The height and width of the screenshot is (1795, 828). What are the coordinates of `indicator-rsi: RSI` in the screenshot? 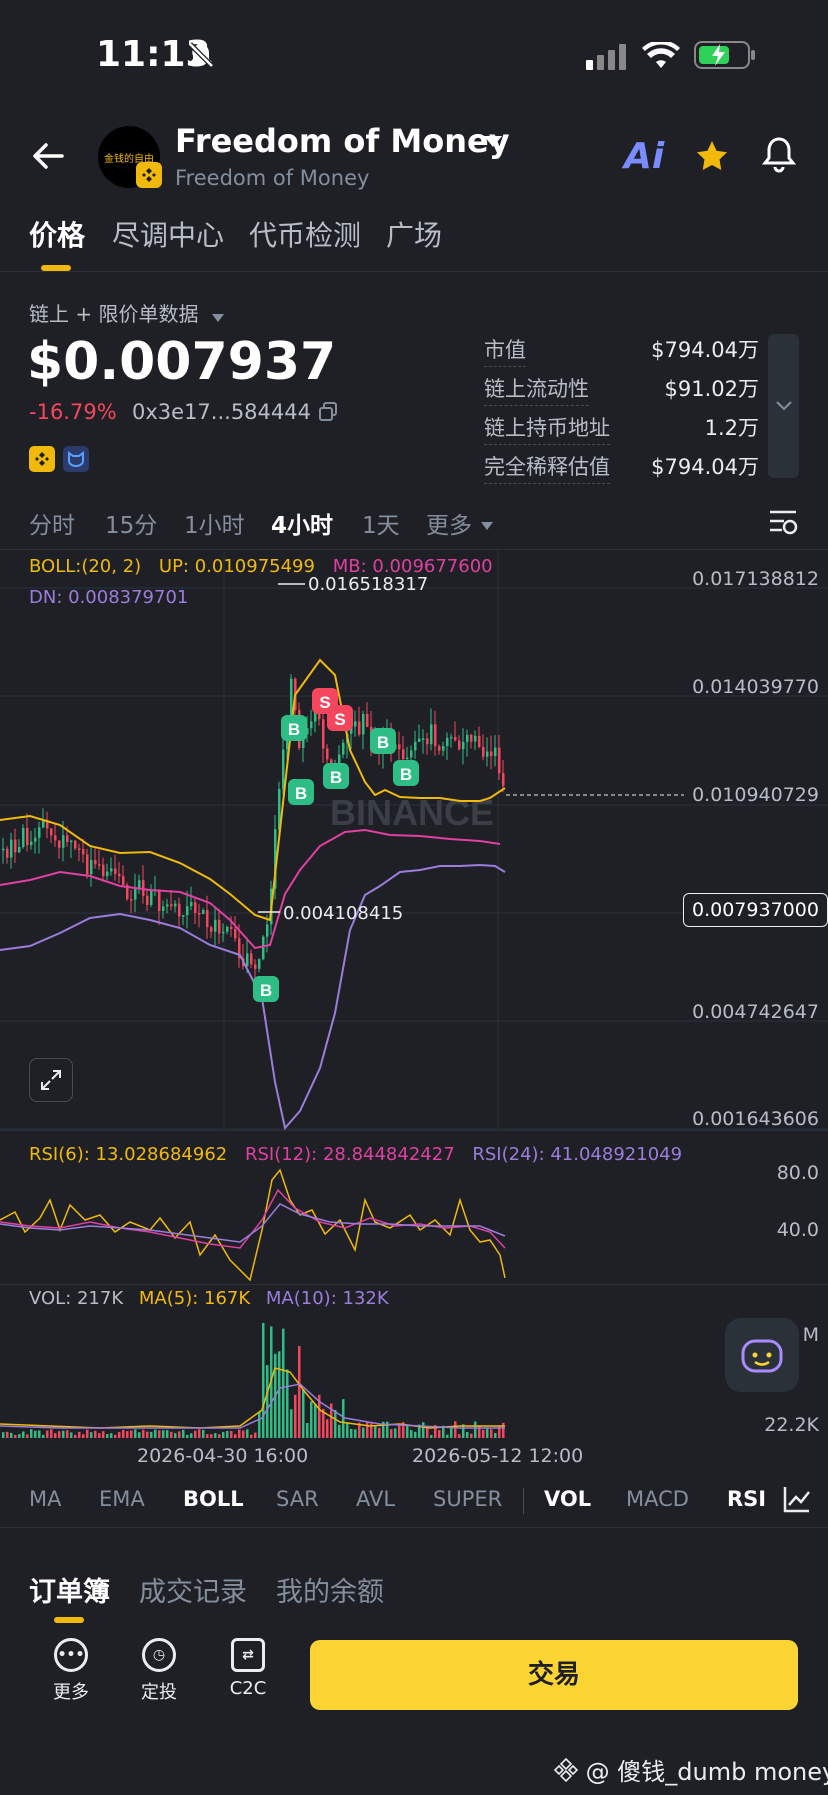 It's located at (746, 1499).